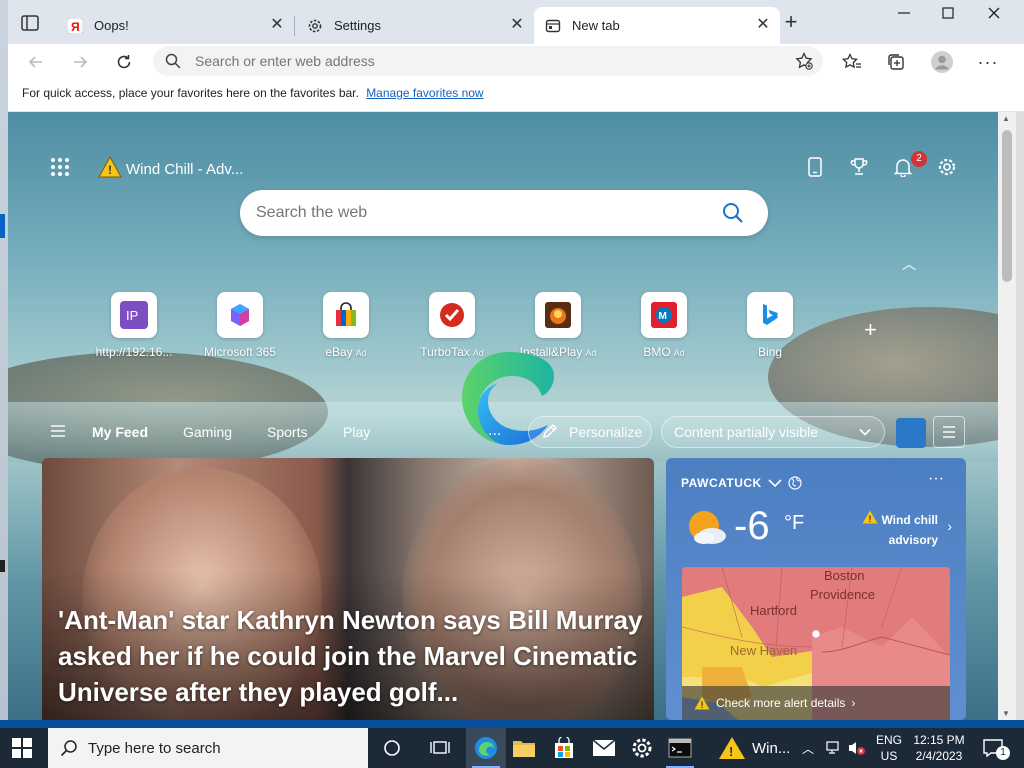 The image size is (1024, 768). Describe the element at coordinates (1006, 713) in the screenshot. I see `scroll-down-icon: ▼` at that location.